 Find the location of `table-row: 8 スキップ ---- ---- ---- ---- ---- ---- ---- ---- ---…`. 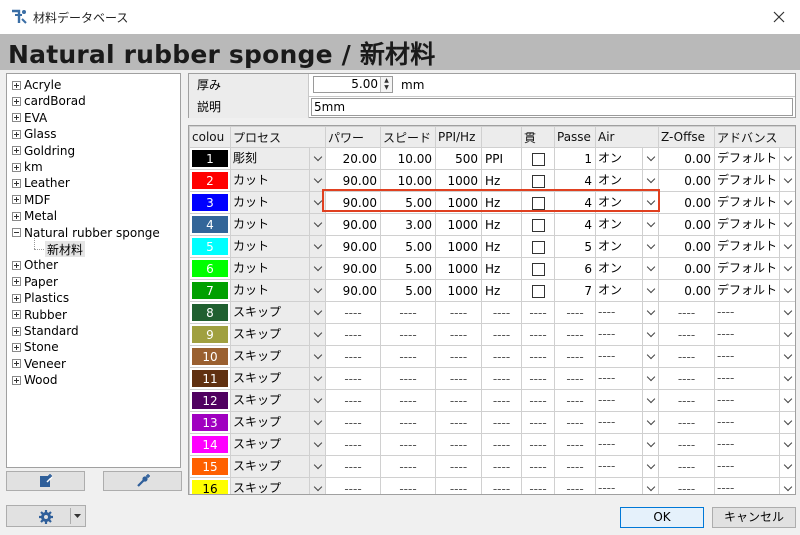

table-row: 8 スキップ ---- ---- ---- ---- ---- ---- ---- ---- ---… is located at coordinates (492, 312).